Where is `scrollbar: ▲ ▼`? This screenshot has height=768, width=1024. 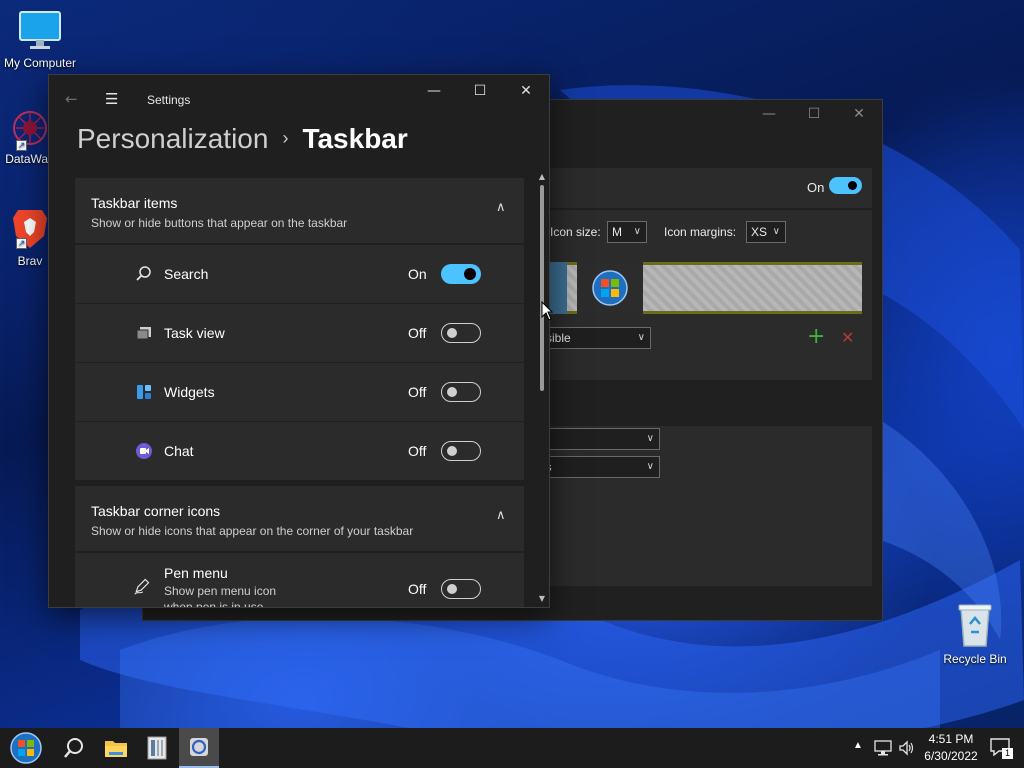 scrollbar: ▲ ▼ is located at coordinates (542, 389).